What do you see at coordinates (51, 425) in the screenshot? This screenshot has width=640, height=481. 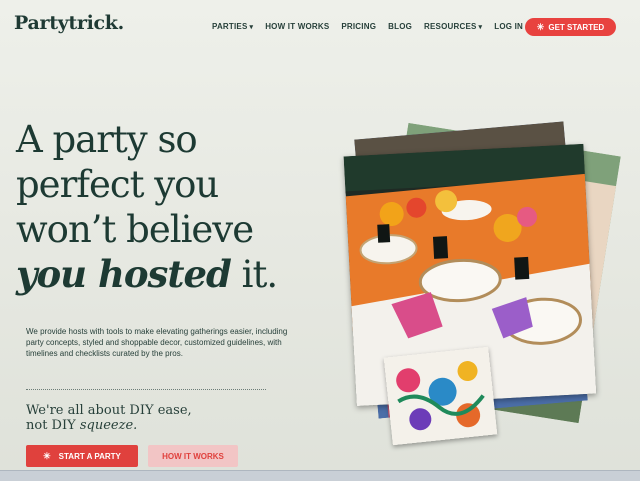 I see `tagline-start: not DIY` at bounding box center [51, 425].